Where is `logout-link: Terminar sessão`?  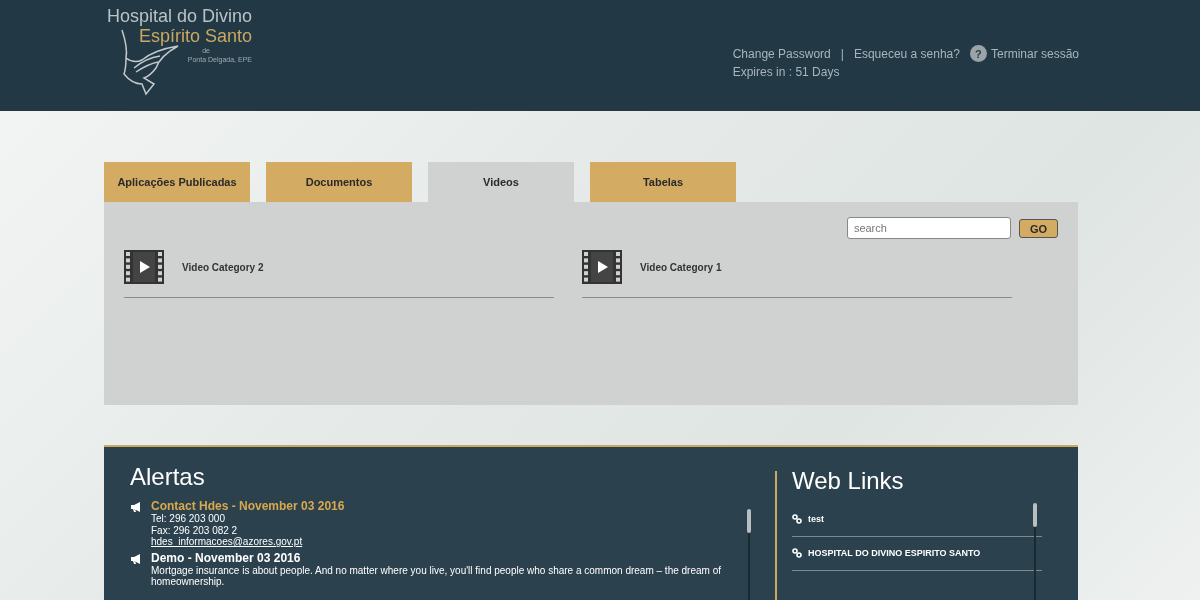 logout-link: Terminar sessão is located at coordinates (1034, 53).